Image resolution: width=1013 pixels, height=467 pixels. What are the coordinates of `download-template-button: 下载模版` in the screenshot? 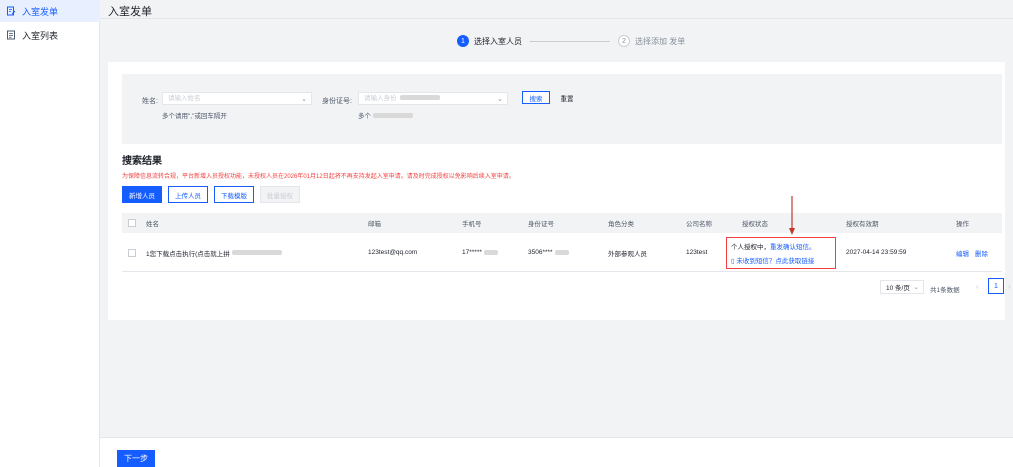 It's located at (234, 194).